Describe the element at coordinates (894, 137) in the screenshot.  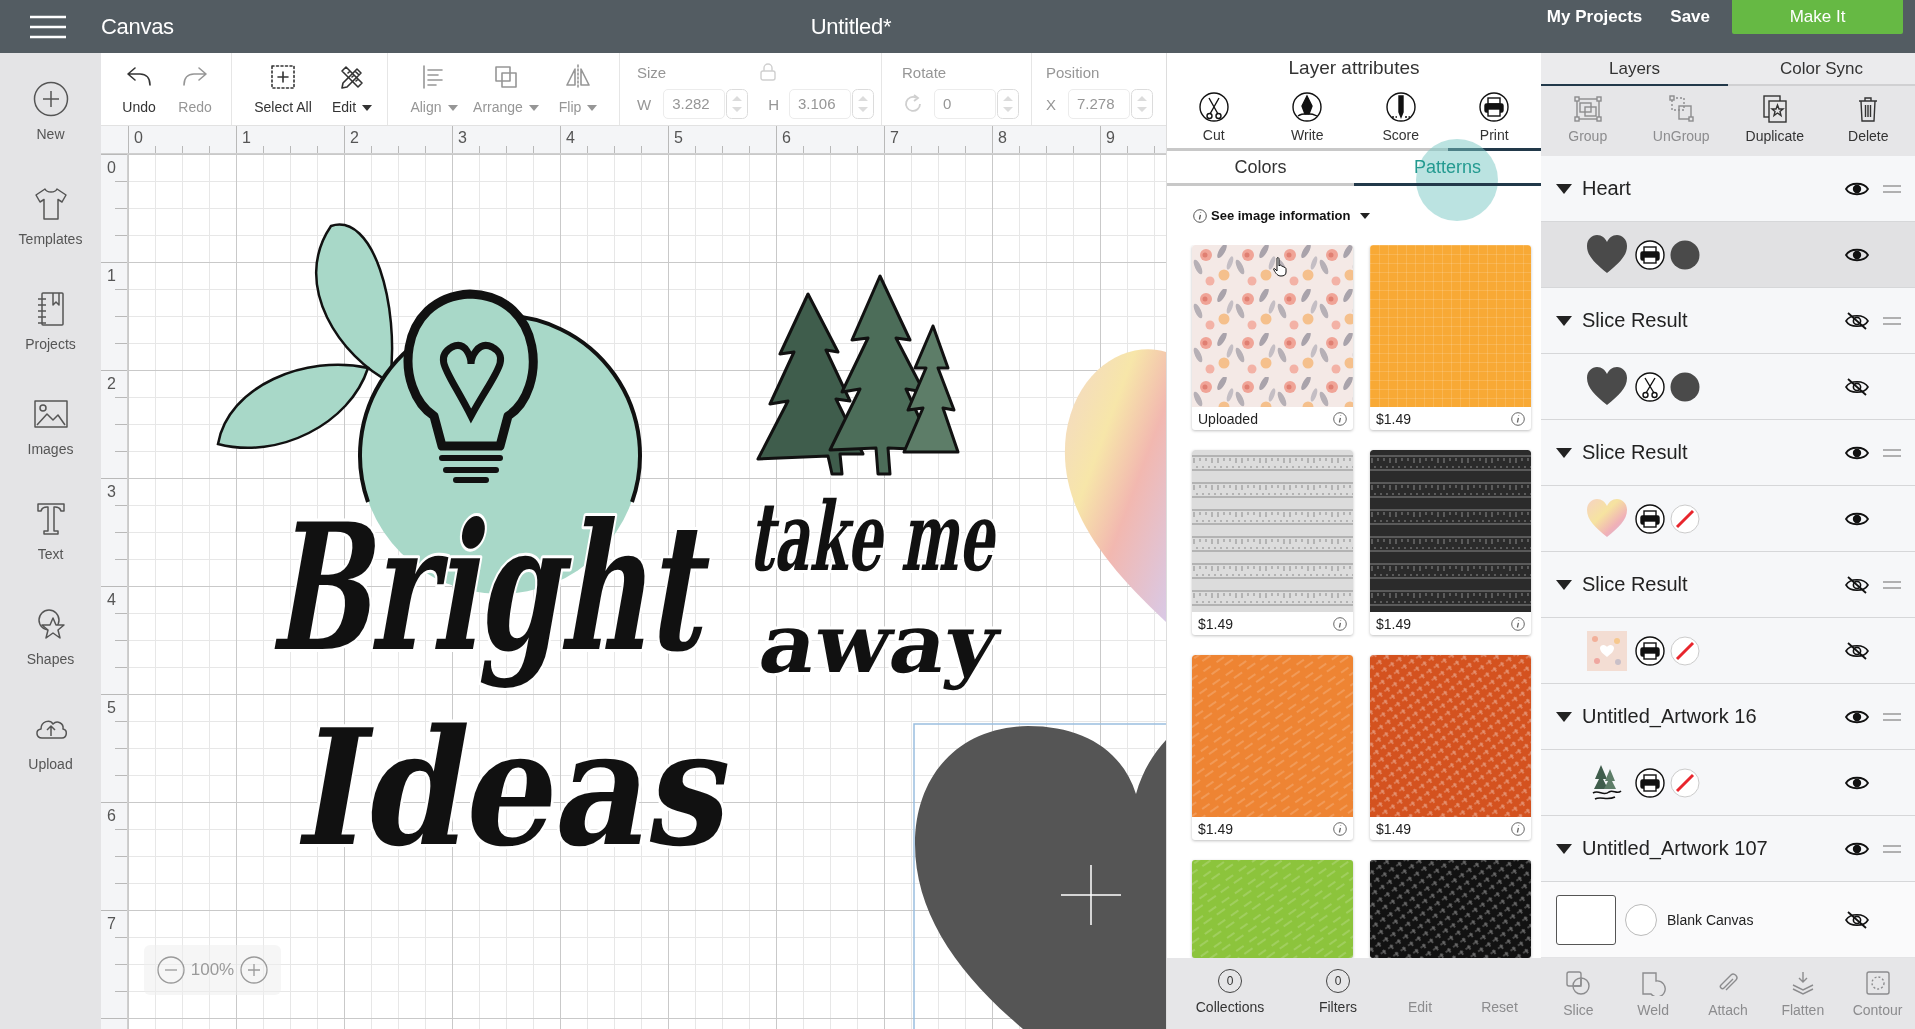
I see `ruler-label: 7` at that location.